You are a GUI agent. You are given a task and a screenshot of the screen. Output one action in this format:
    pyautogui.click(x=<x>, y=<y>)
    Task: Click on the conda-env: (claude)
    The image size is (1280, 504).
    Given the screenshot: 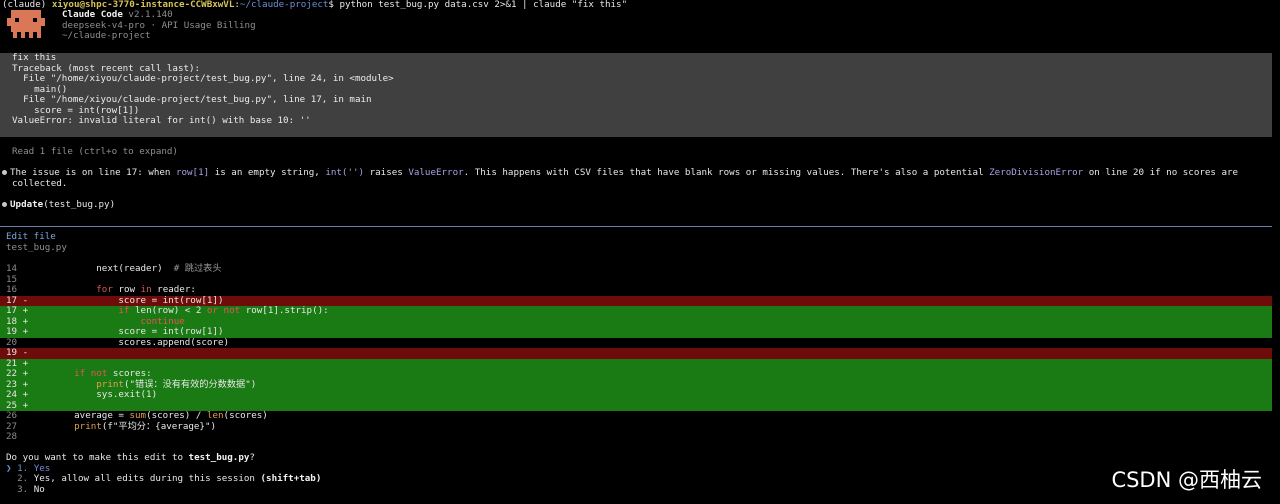 What is the action you would take?
    pyautogui.click(x=24, y=5)
    